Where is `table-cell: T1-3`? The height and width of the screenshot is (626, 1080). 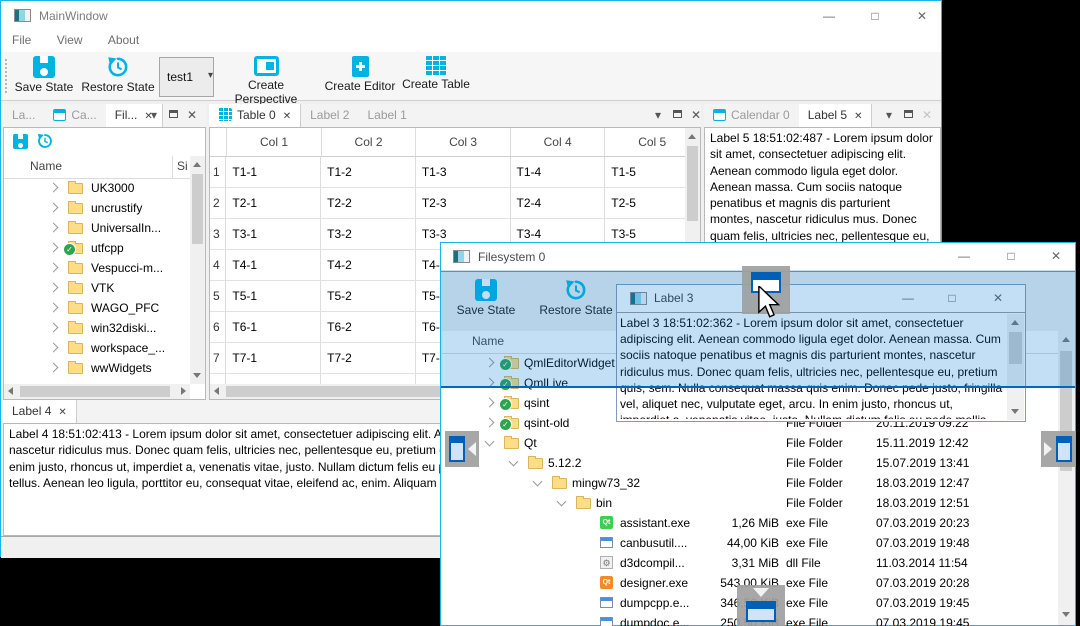
table-cell: T1-3 is located at coordinates (463, 172).